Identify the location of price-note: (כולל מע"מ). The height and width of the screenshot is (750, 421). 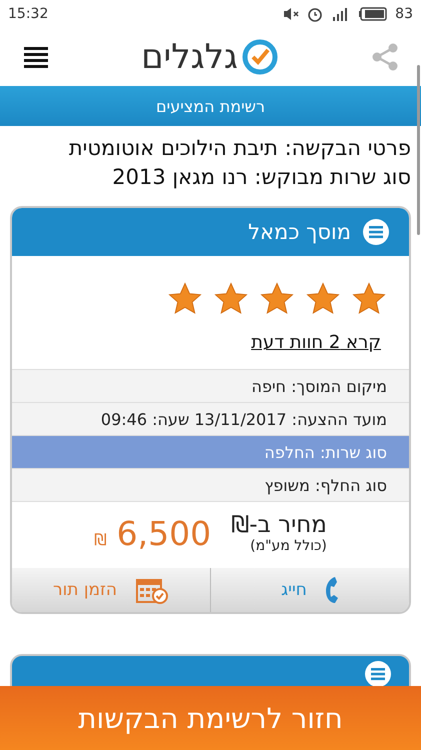
(288, 546).